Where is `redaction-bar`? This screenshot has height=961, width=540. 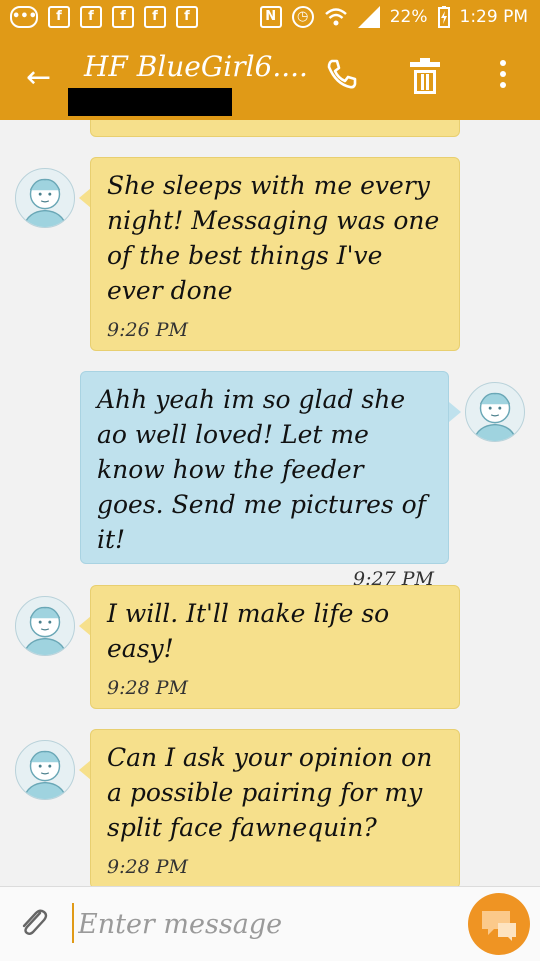 redaction-bar is located at coordinates (150, 102).